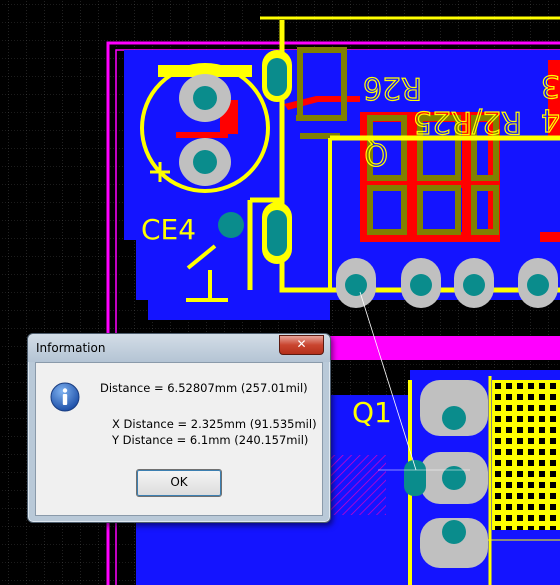  Describe the element at coordinates (372, 412) in the screenshot. I see `designator-q1: Q1` at that location.